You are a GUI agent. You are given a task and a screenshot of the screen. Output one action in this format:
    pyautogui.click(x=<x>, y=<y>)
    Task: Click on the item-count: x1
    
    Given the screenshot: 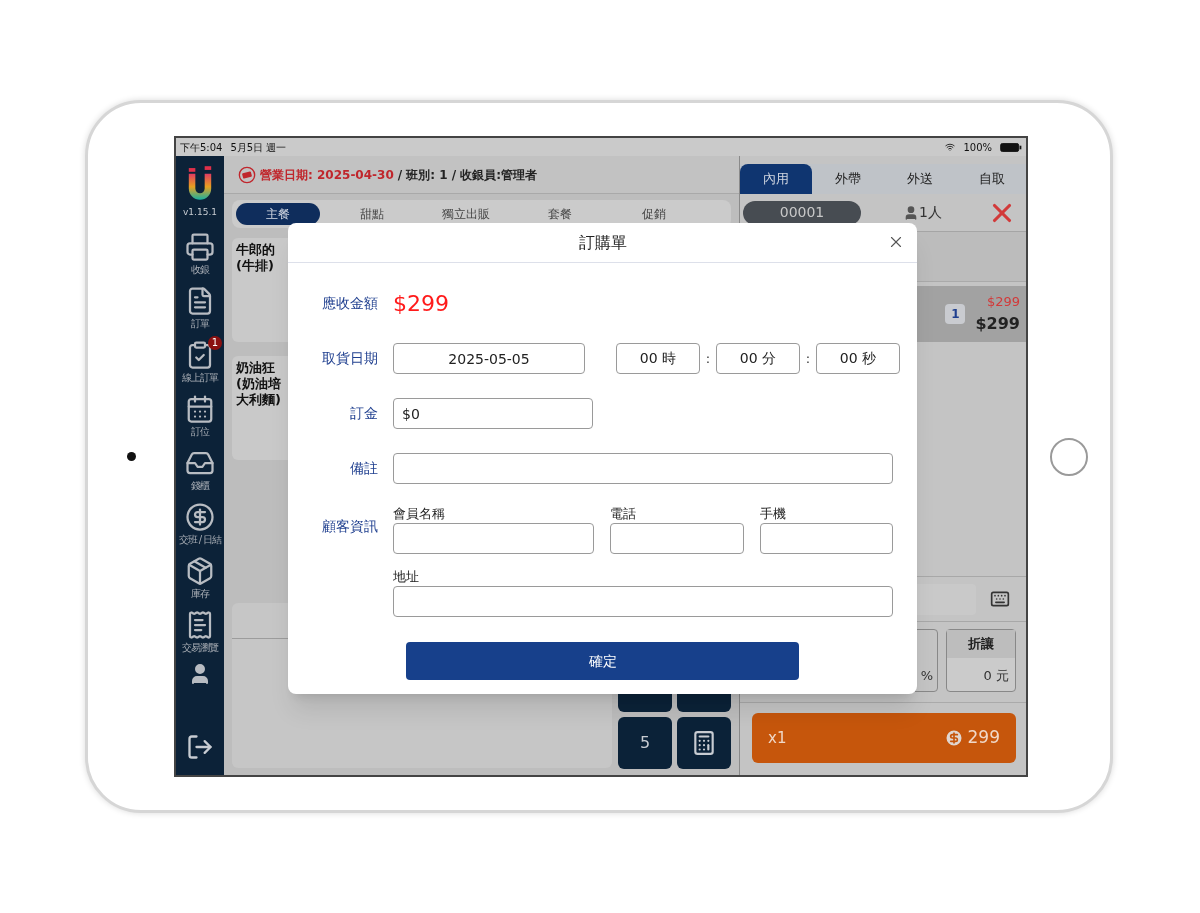 What is the action you would take?
    pyautogui.click(x=777, y=738)
    